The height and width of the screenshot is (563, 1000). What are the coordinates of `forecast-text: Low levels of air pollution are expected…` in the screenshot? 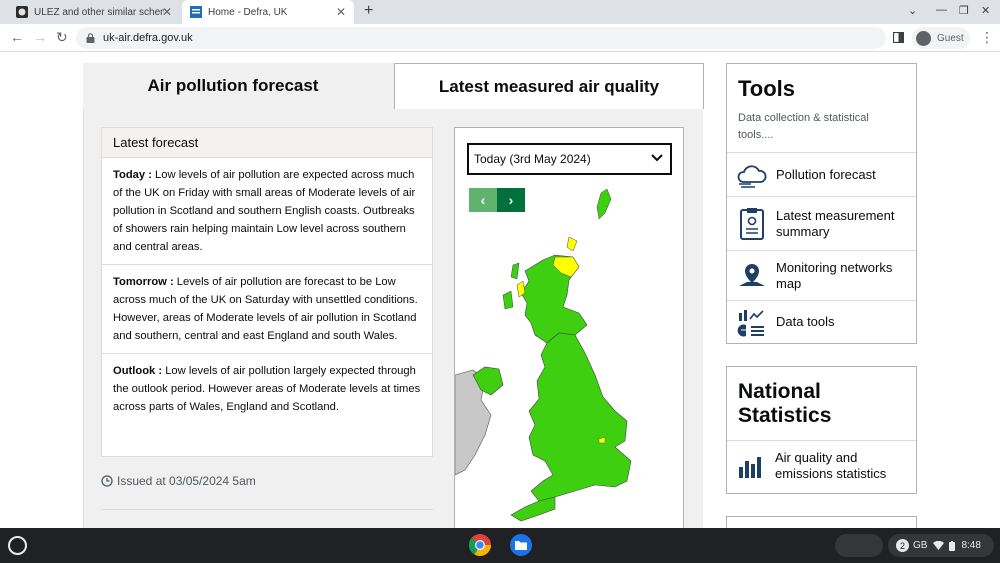 It's located at (264, 211).